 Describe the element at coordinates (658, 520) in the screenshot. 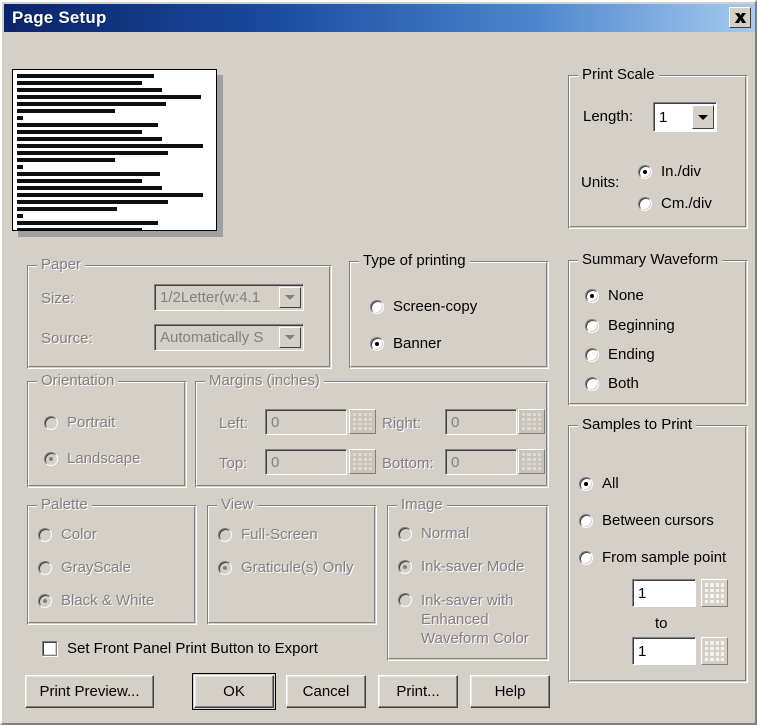

I see `samples-option-label: Between cursors` at that location.